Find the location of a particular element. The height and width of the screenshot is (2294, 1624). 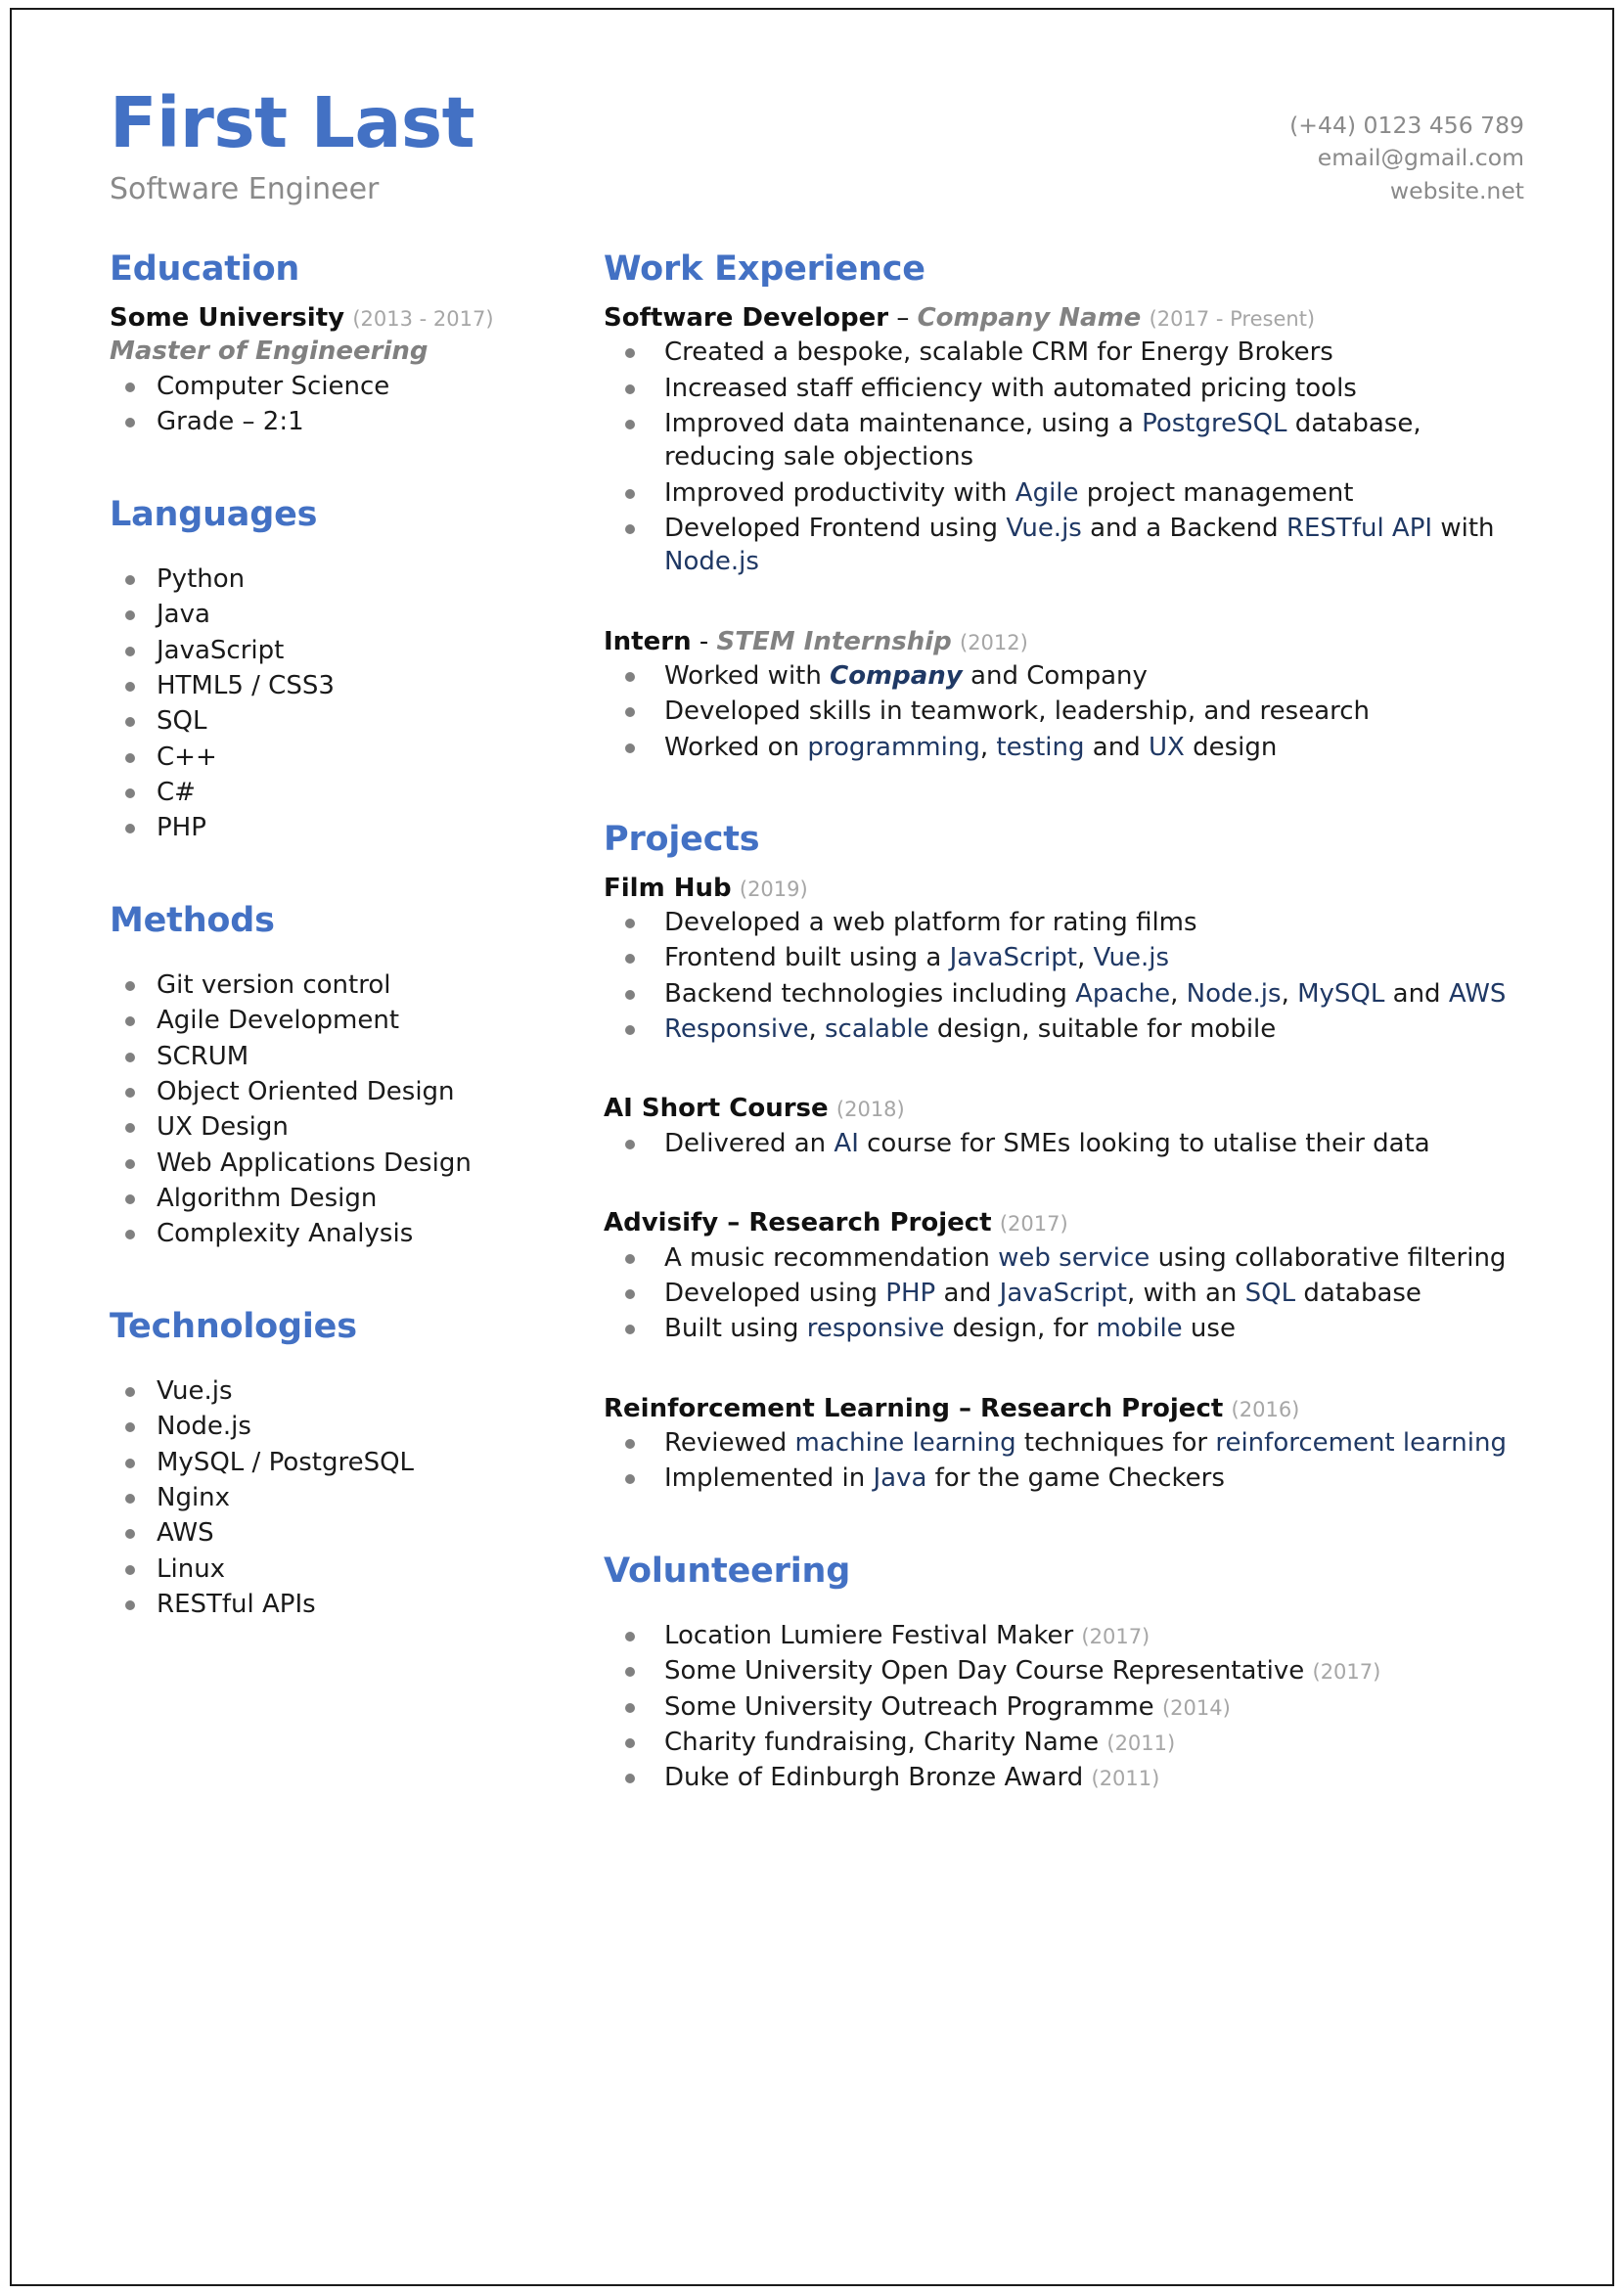

candidate-name: First Last is located at coordinates (292, 123).